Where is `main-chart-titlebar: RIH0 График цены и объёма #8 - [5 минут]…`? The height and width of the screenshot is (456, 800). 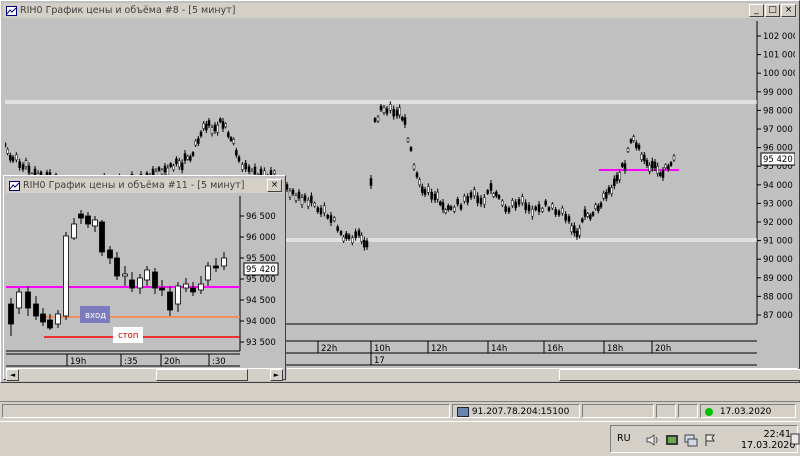
main-chart-titlebar: RIH0 График цены и объёма #8 - [5 минут]… is located at coordinates (400, 10).